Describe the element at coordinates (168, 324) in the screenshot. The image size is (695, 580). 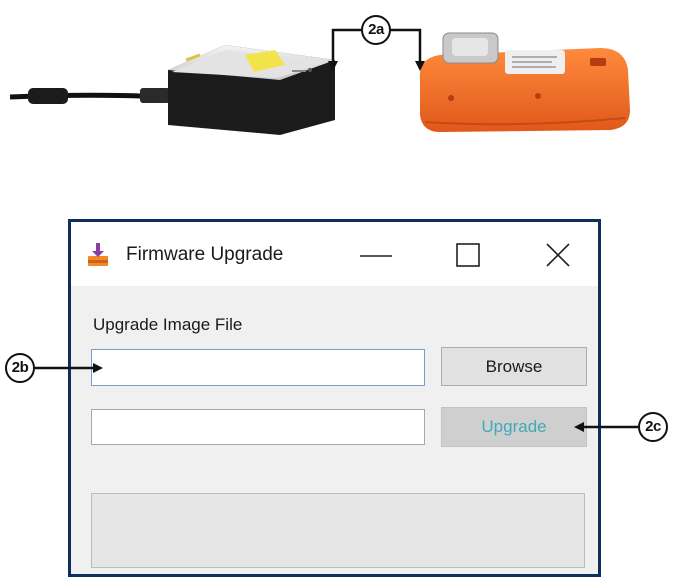
I see `upgrade-image-file-label: Upgrade Image File` at that location.